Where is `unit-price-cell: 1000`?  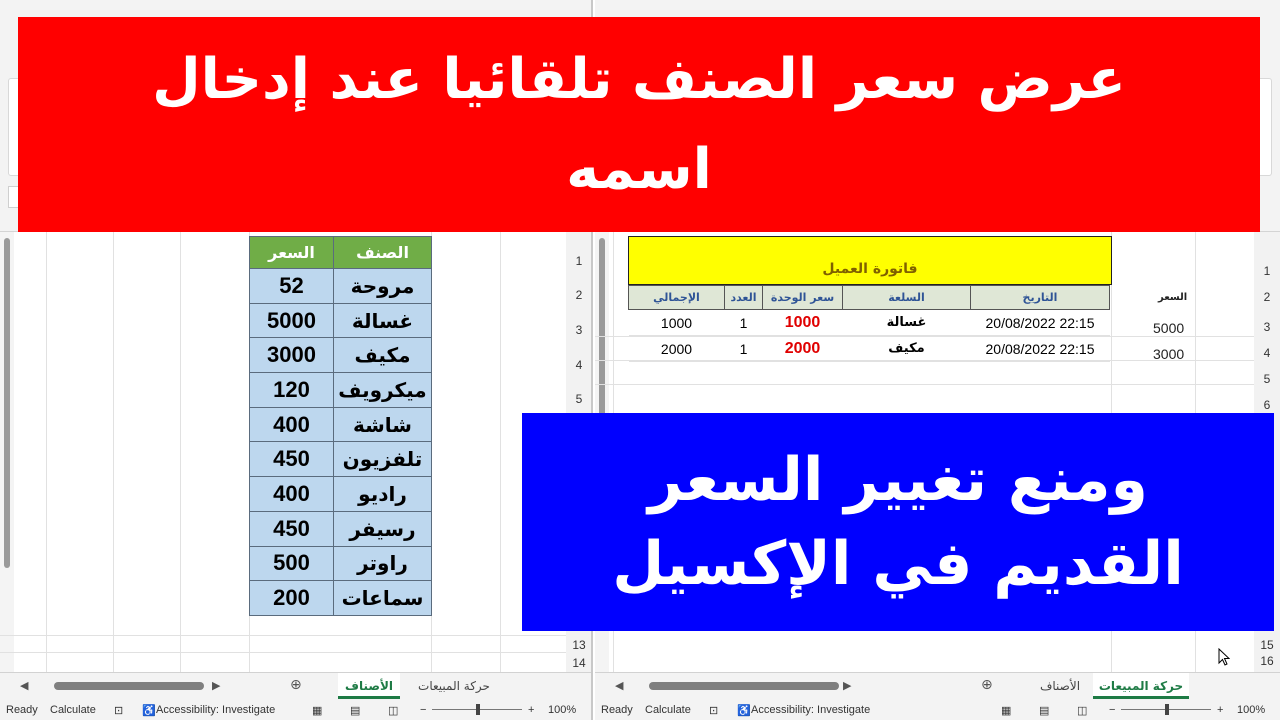
unit-price-cell: 1000 is located at coordinates (802, 322).